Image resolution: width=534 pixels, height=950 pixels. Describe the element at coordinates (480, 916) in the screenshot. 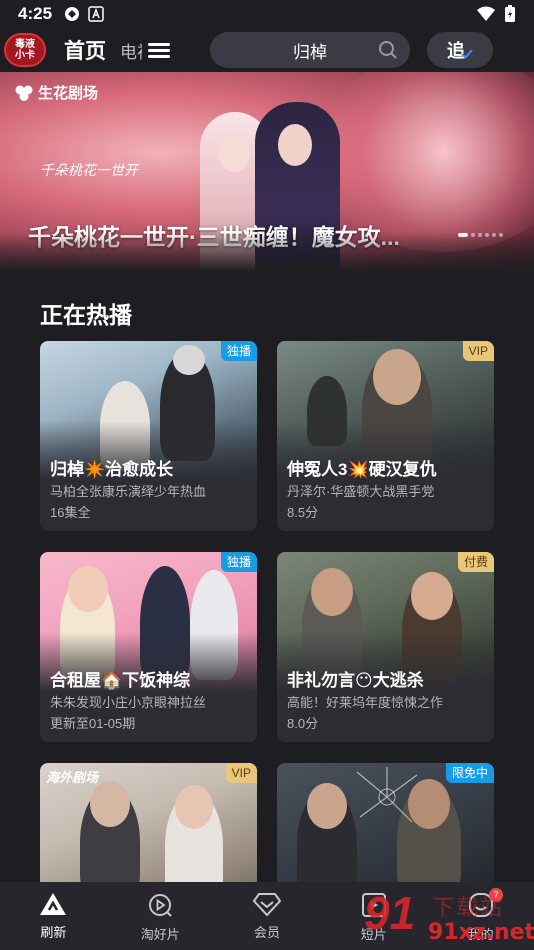

I see `nav-profile: 我的 7` at that location.